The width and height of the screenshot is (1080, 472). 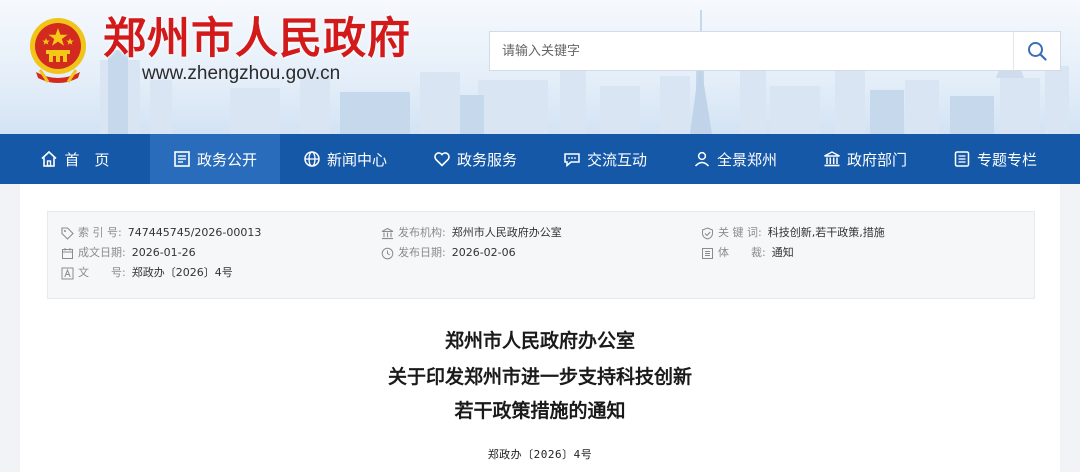 What do you see at coordinates (540, 454) in the screenshot?
I see `document-number: 郑政办〔2026〕4号` at bounding box center [540, 454].